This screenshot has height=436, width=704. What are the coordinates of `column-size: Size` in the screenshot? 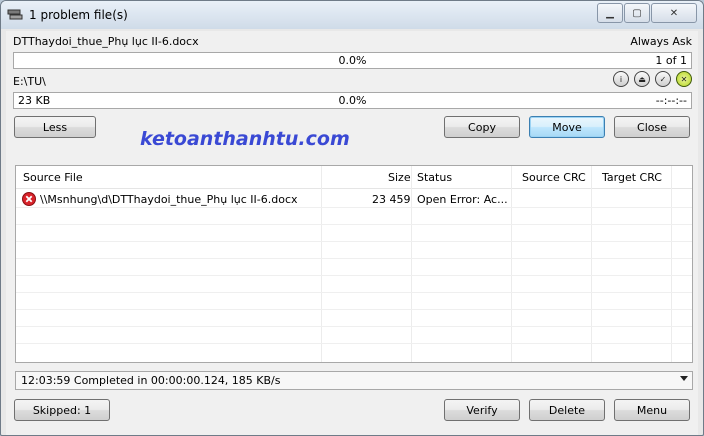 It's located at (399, 177).